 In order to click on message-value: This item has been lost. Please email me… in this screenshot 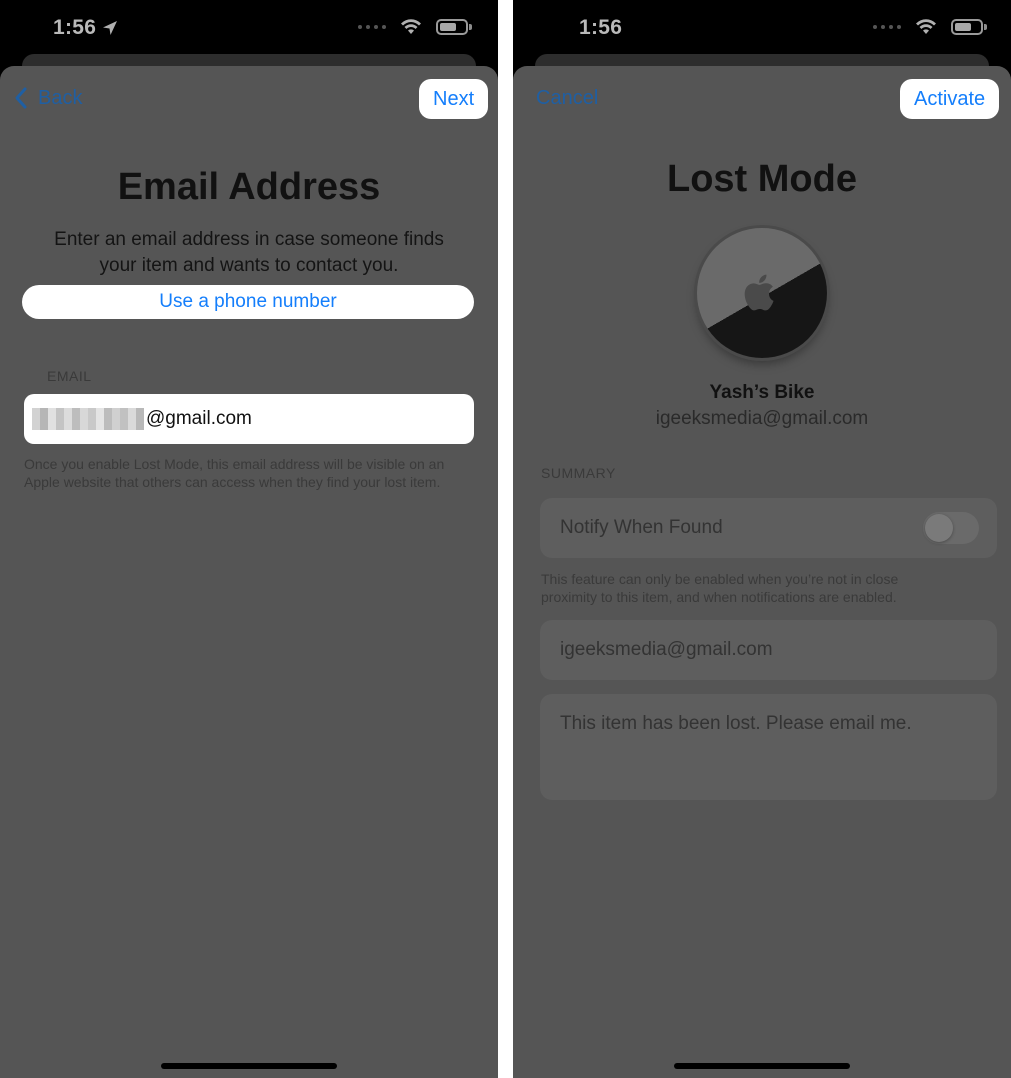, I will do `click(736, 723)`.